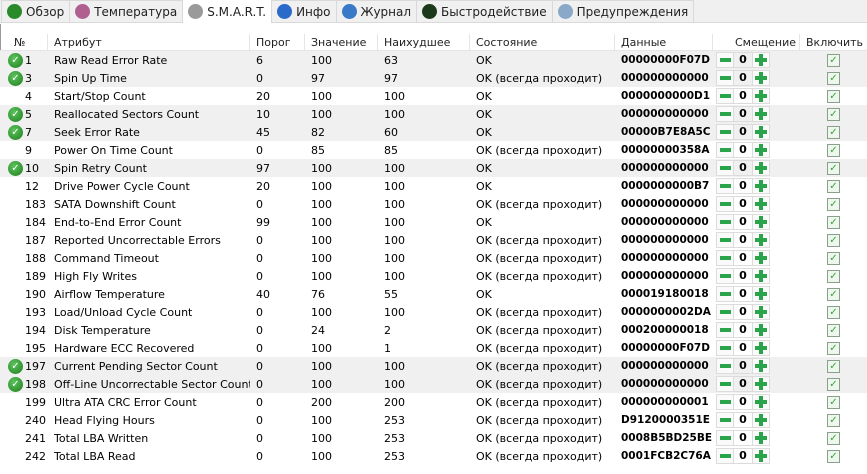  What do you see at coordinates (24, 42) in the screenshot?
I see `col-num: №` at bounding box center [24, 42].